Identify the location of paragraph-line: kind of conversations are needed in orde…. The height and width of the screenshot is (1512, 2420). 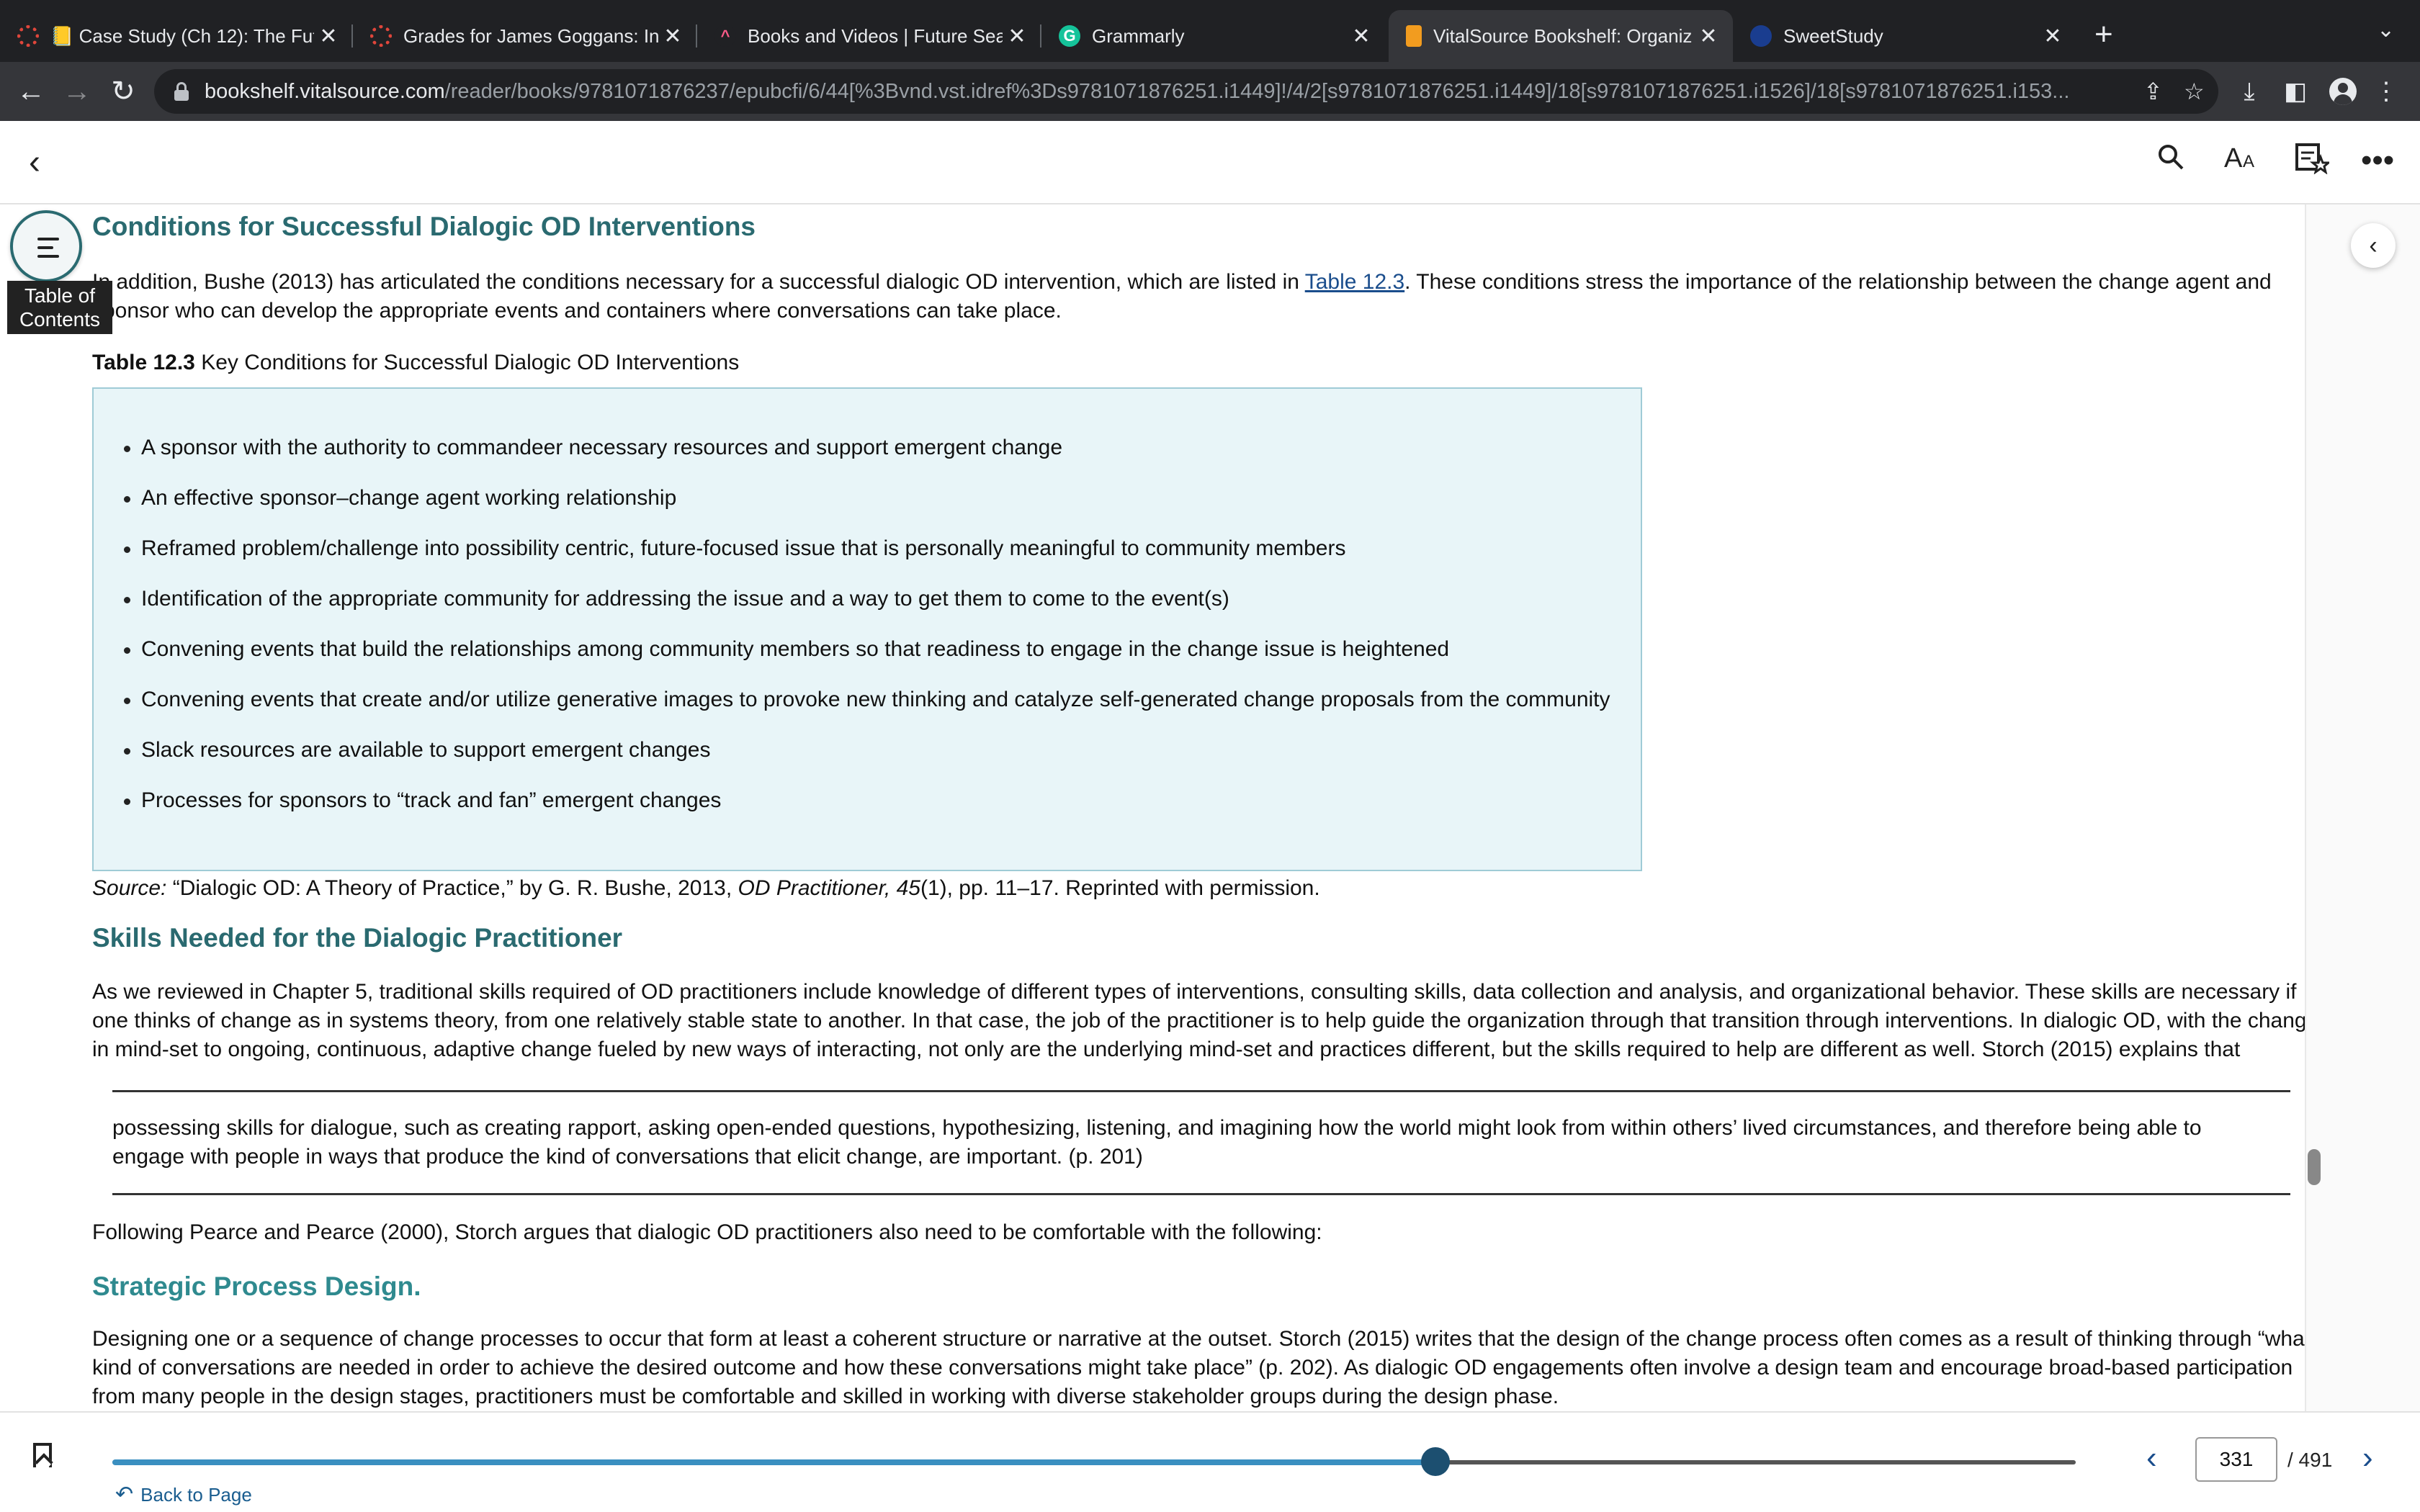
(1192, 1368).